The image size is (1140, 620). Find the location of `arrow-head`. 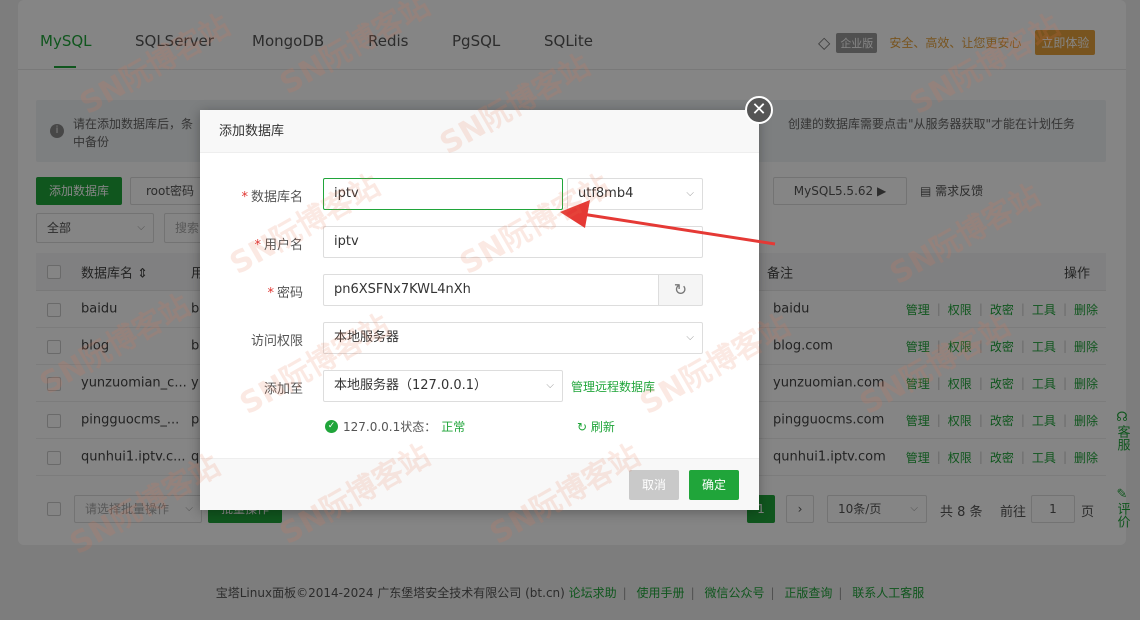

arrow-head is located at coordinates (575, 214).